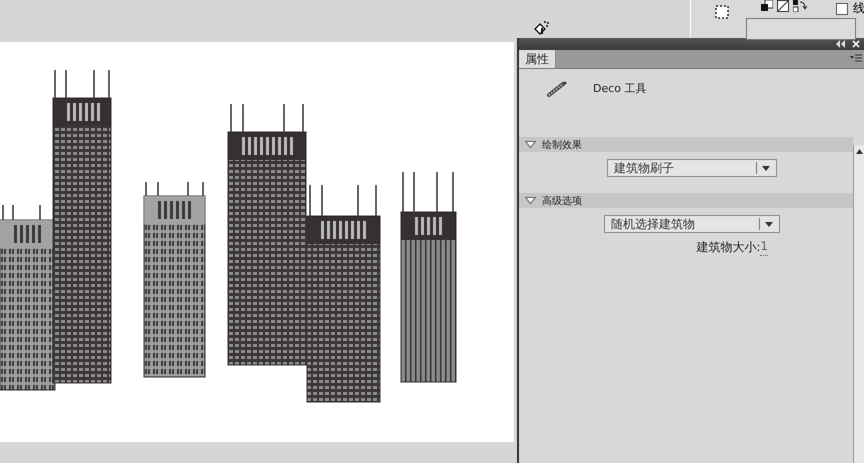  What do you see at coordinates (542, 28) in the screenshot?
I see `spray-cursor-icon` at bounding box center [542, 28].